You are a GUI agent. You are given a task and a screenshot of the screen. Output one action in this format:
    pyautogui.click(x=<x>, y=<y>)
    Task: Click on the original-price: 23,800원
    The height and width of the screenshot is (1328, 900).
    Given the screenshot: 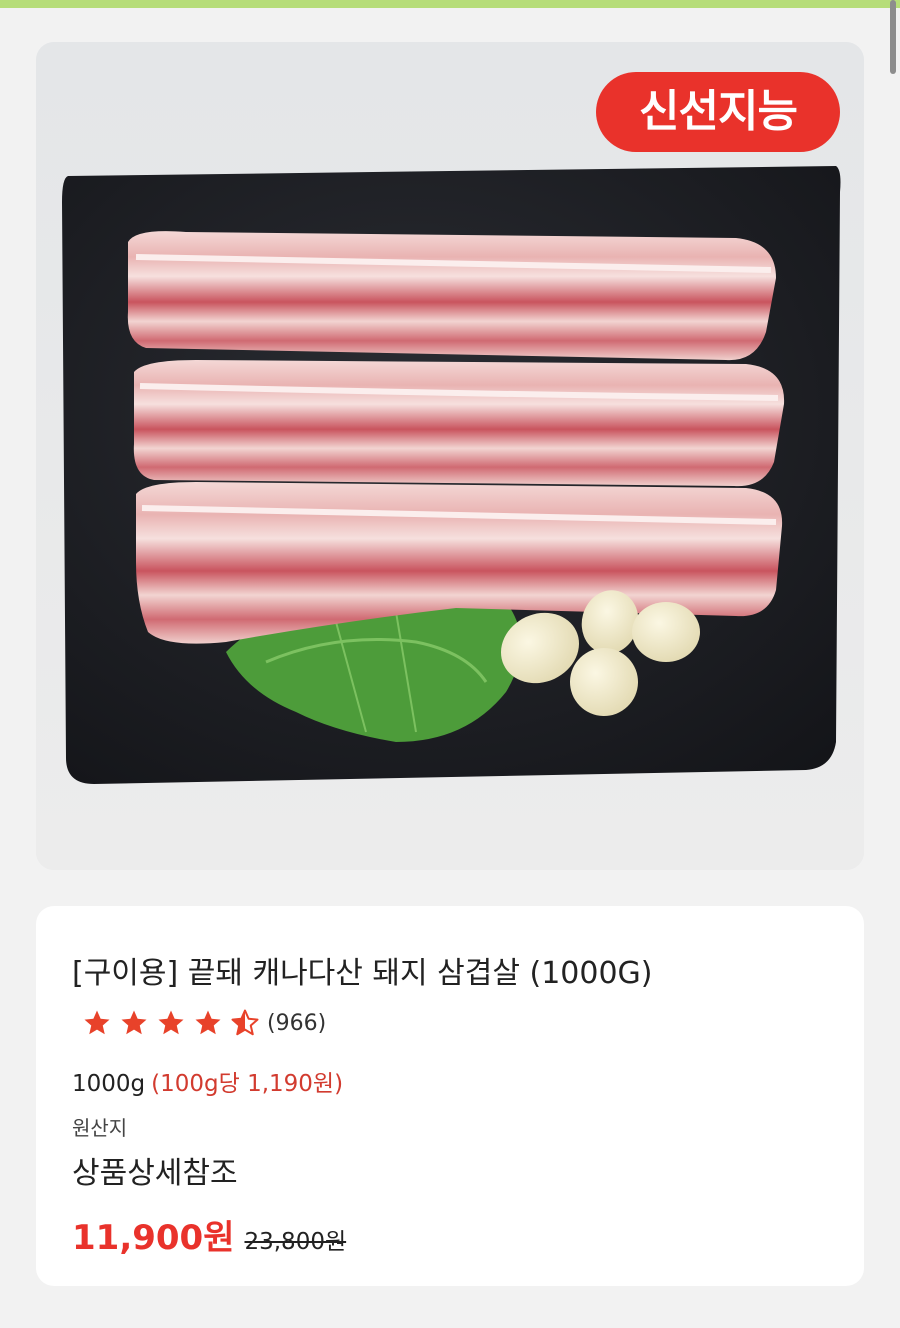 What is the action you would take?
    pyautogui.click(x=295, y=1242)
    